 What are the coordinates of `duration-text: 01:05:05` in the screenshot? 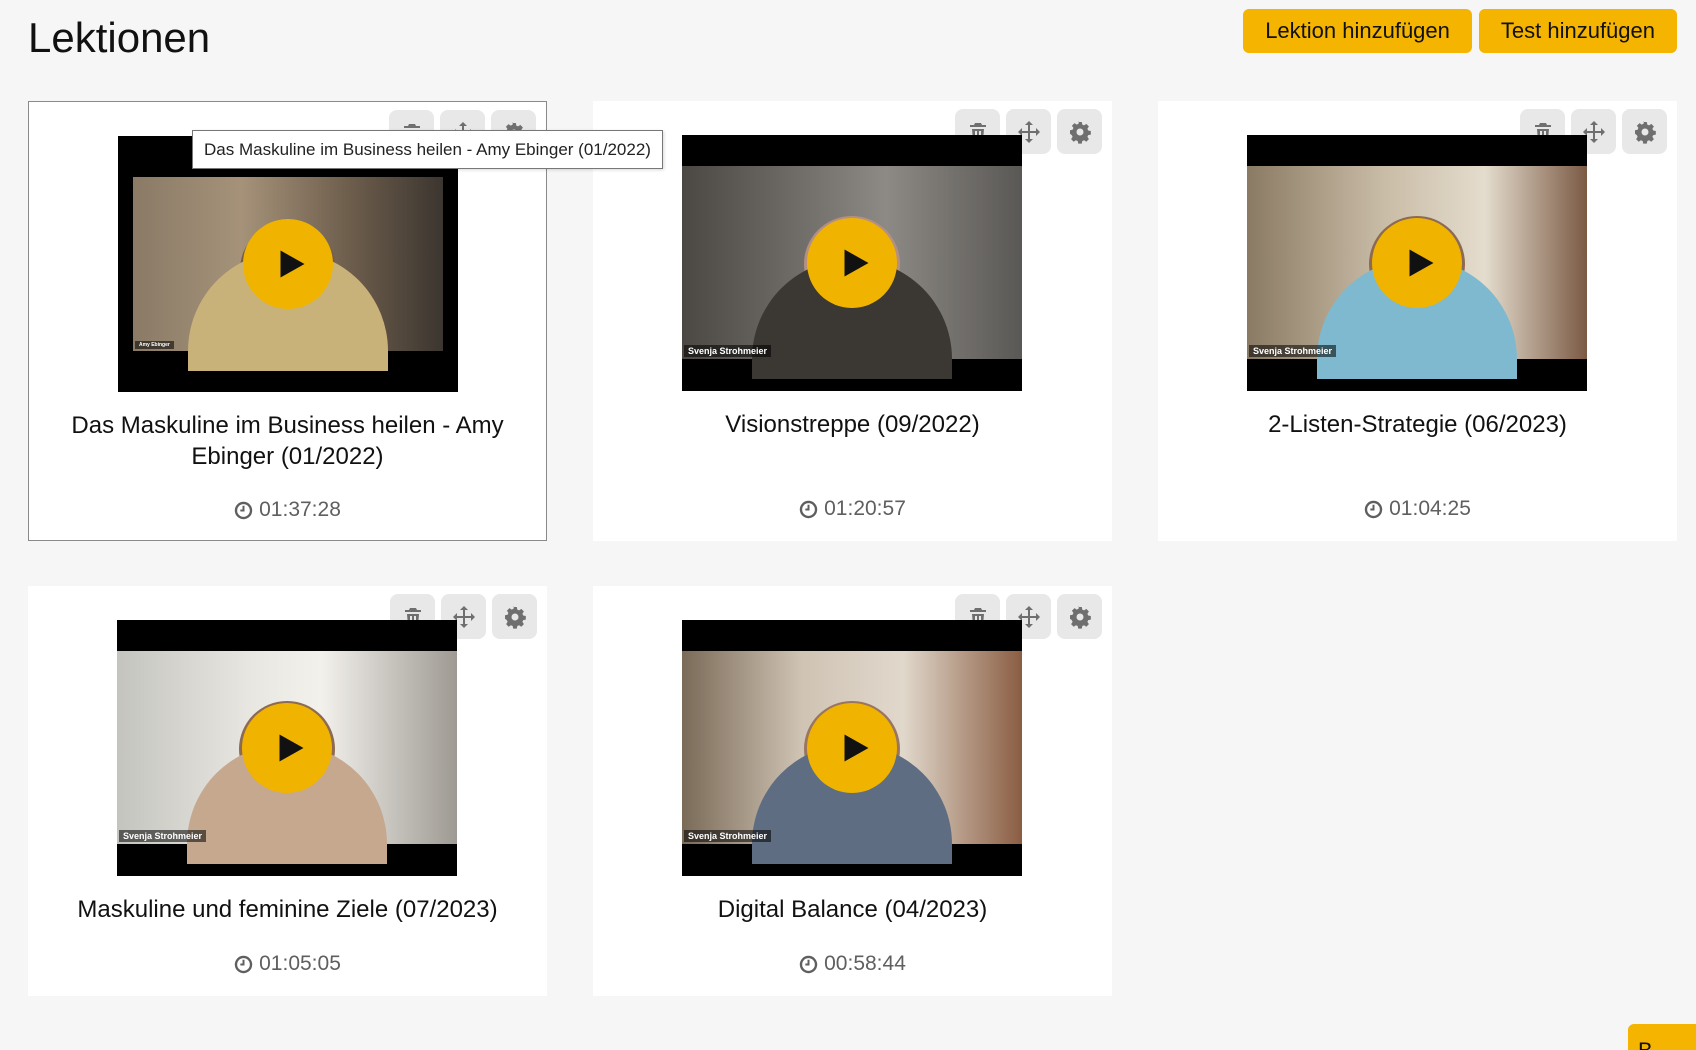 It's located at (300, 963).